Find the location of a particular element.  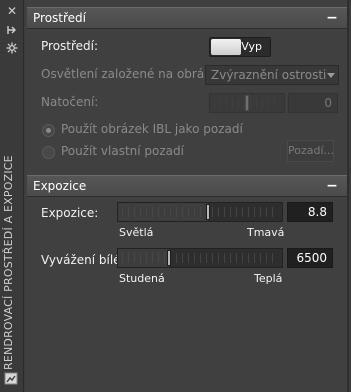

rotation-slider is located at coordinates (247, 103).